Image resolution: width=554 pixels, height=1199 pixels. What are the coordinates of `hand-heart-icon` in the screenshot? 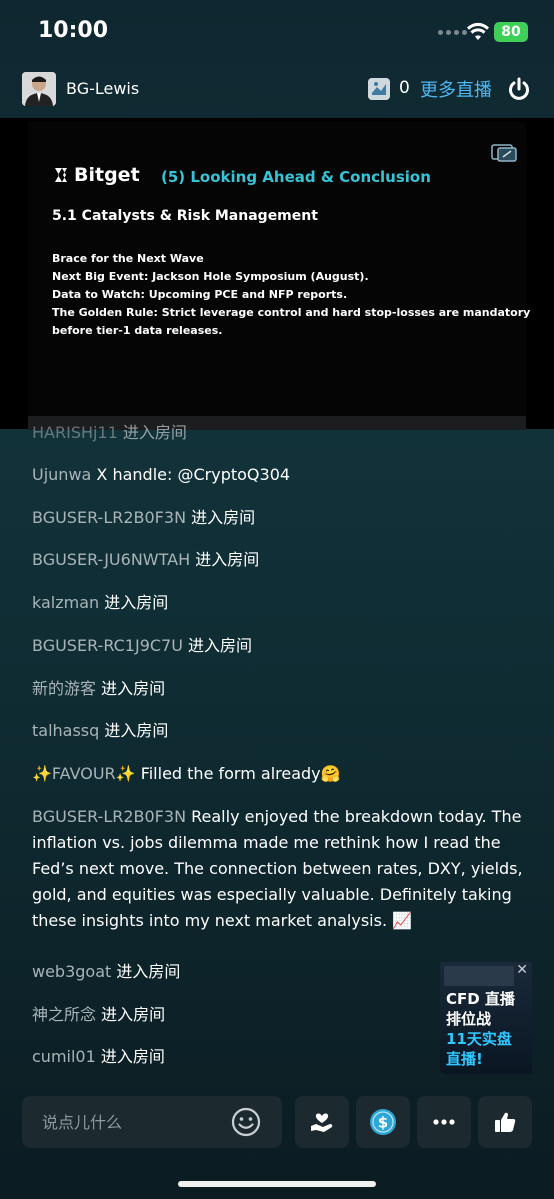 It's located at (322, 1122).